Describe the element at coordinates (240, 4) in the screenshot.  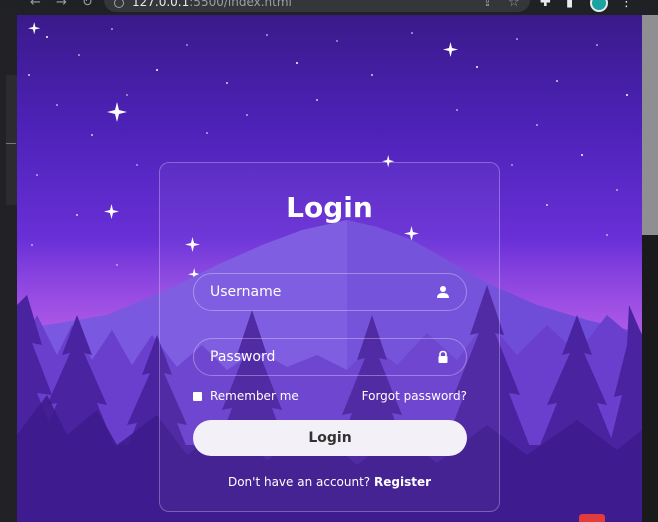
I see `url-path: :5500/index.html` at that location.